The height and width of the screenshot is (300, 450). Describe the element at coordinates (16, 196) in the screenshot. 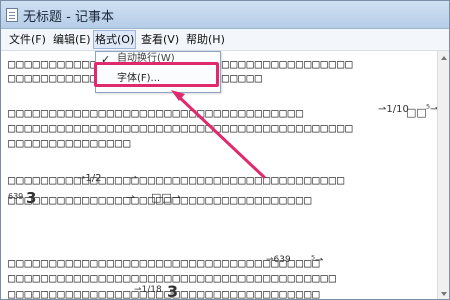

I see `number-fragment: 639` at that location.